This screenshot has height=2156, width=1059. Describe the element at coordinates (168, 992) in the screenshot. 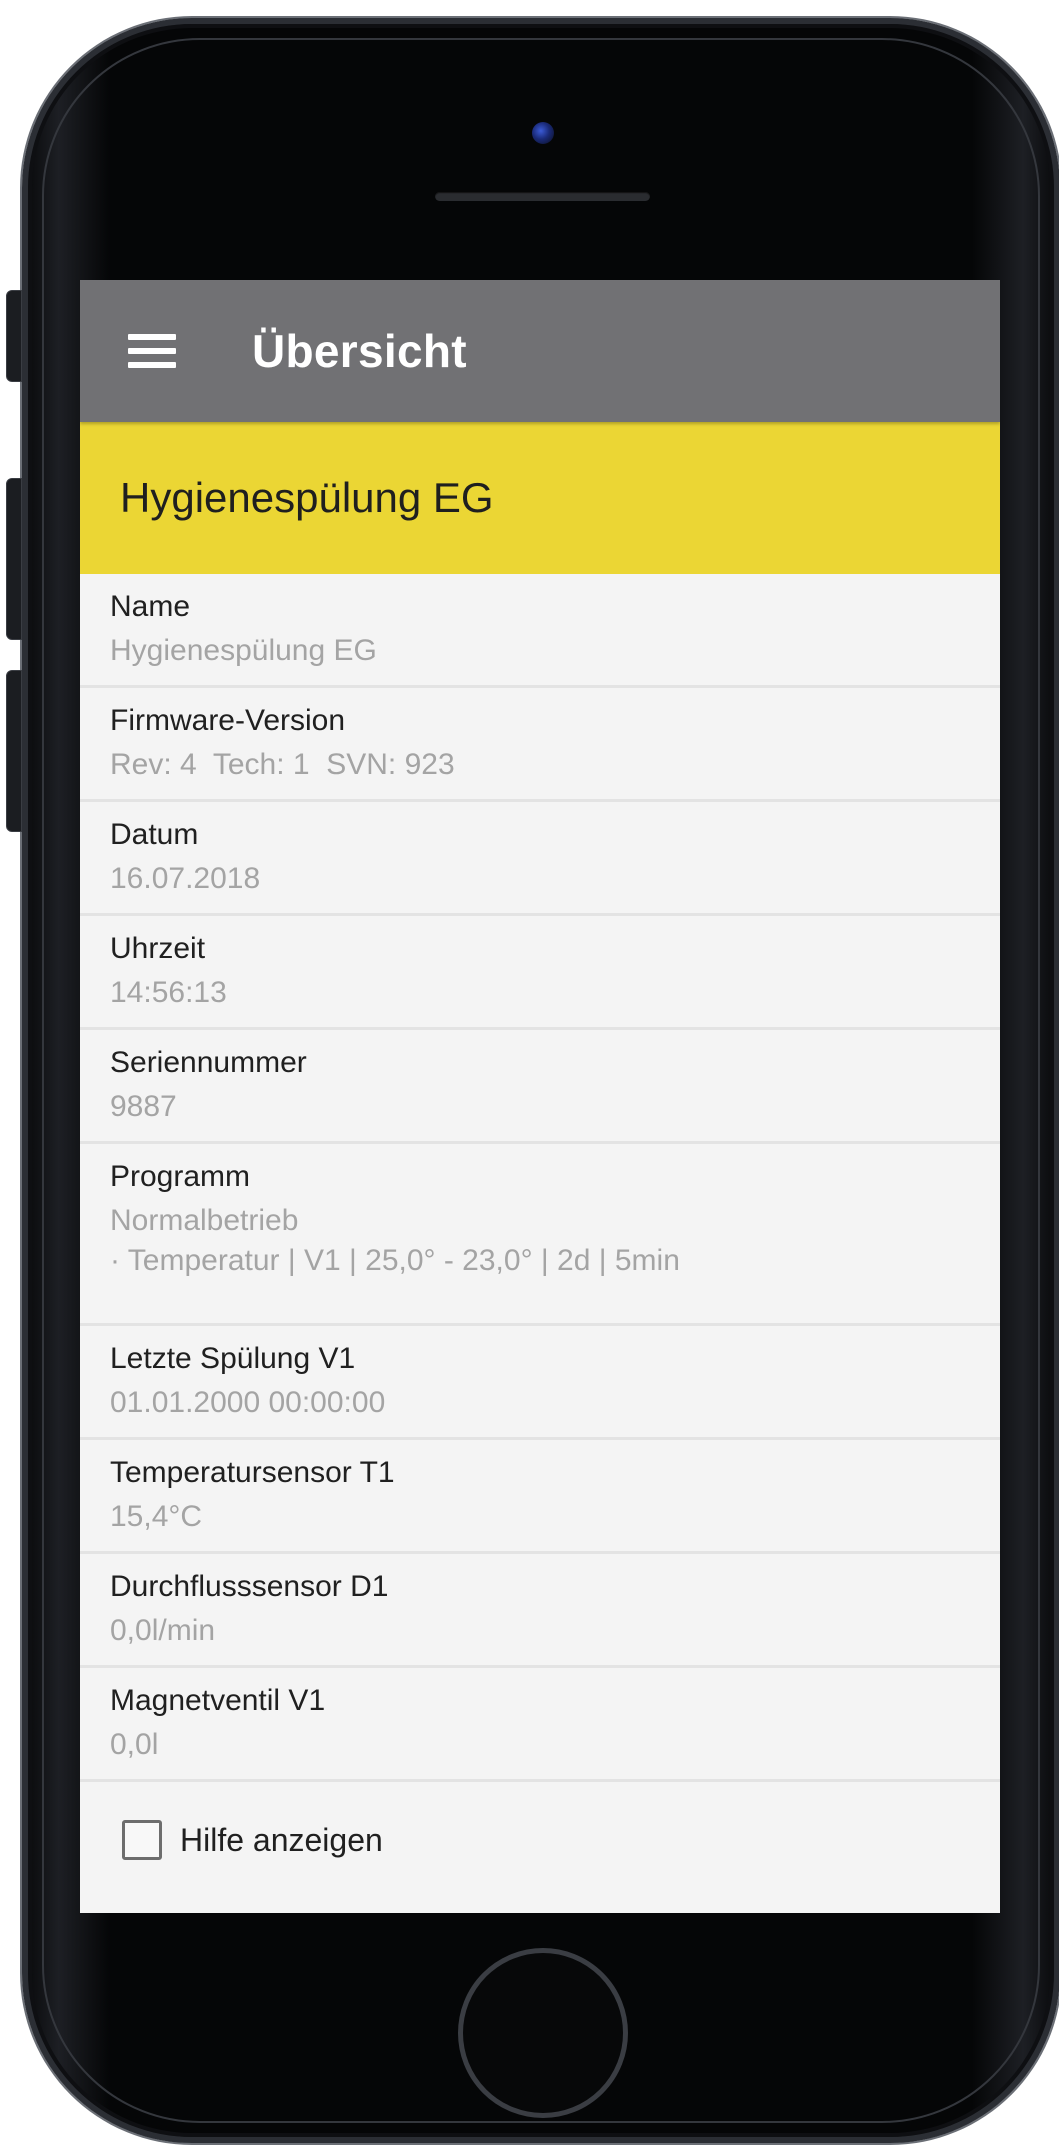

I see `field-value: 14:56:13` at that location.